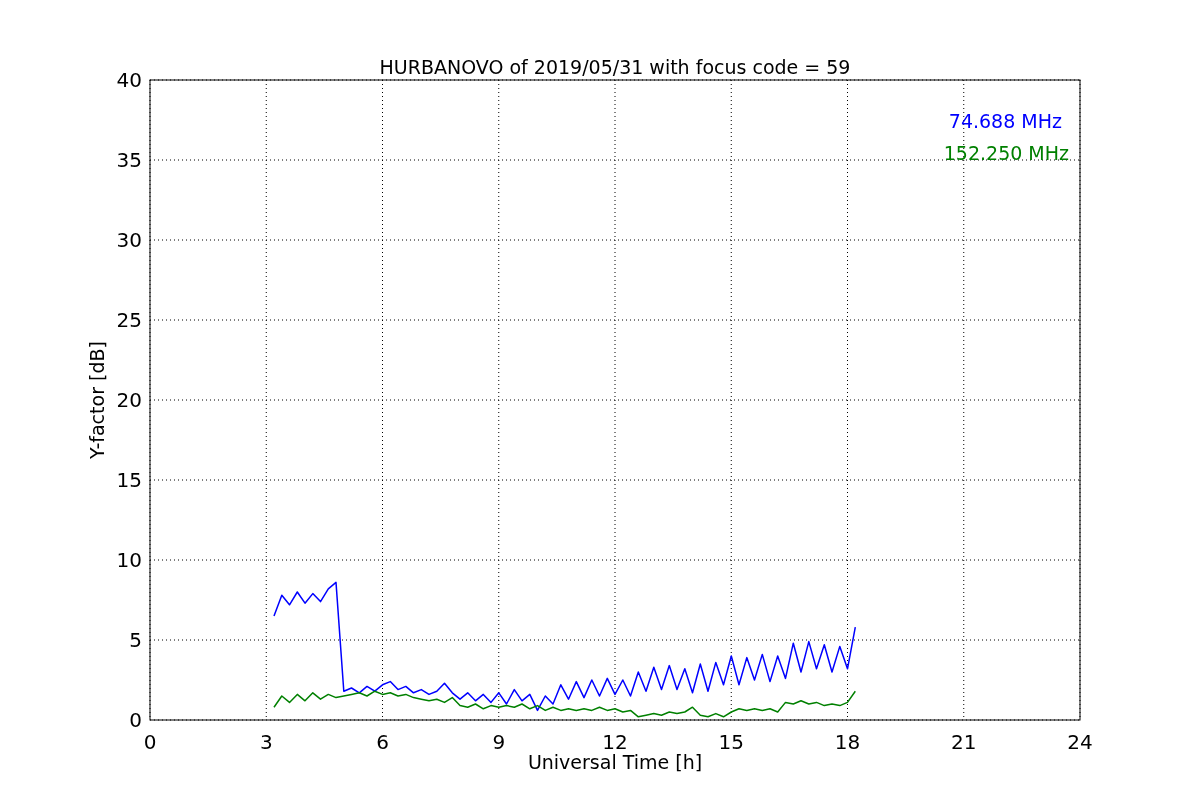 Image resolution: width=1200 pixels, height=800 pixels. I want to click on tick-label: 25, so click(129, 320).